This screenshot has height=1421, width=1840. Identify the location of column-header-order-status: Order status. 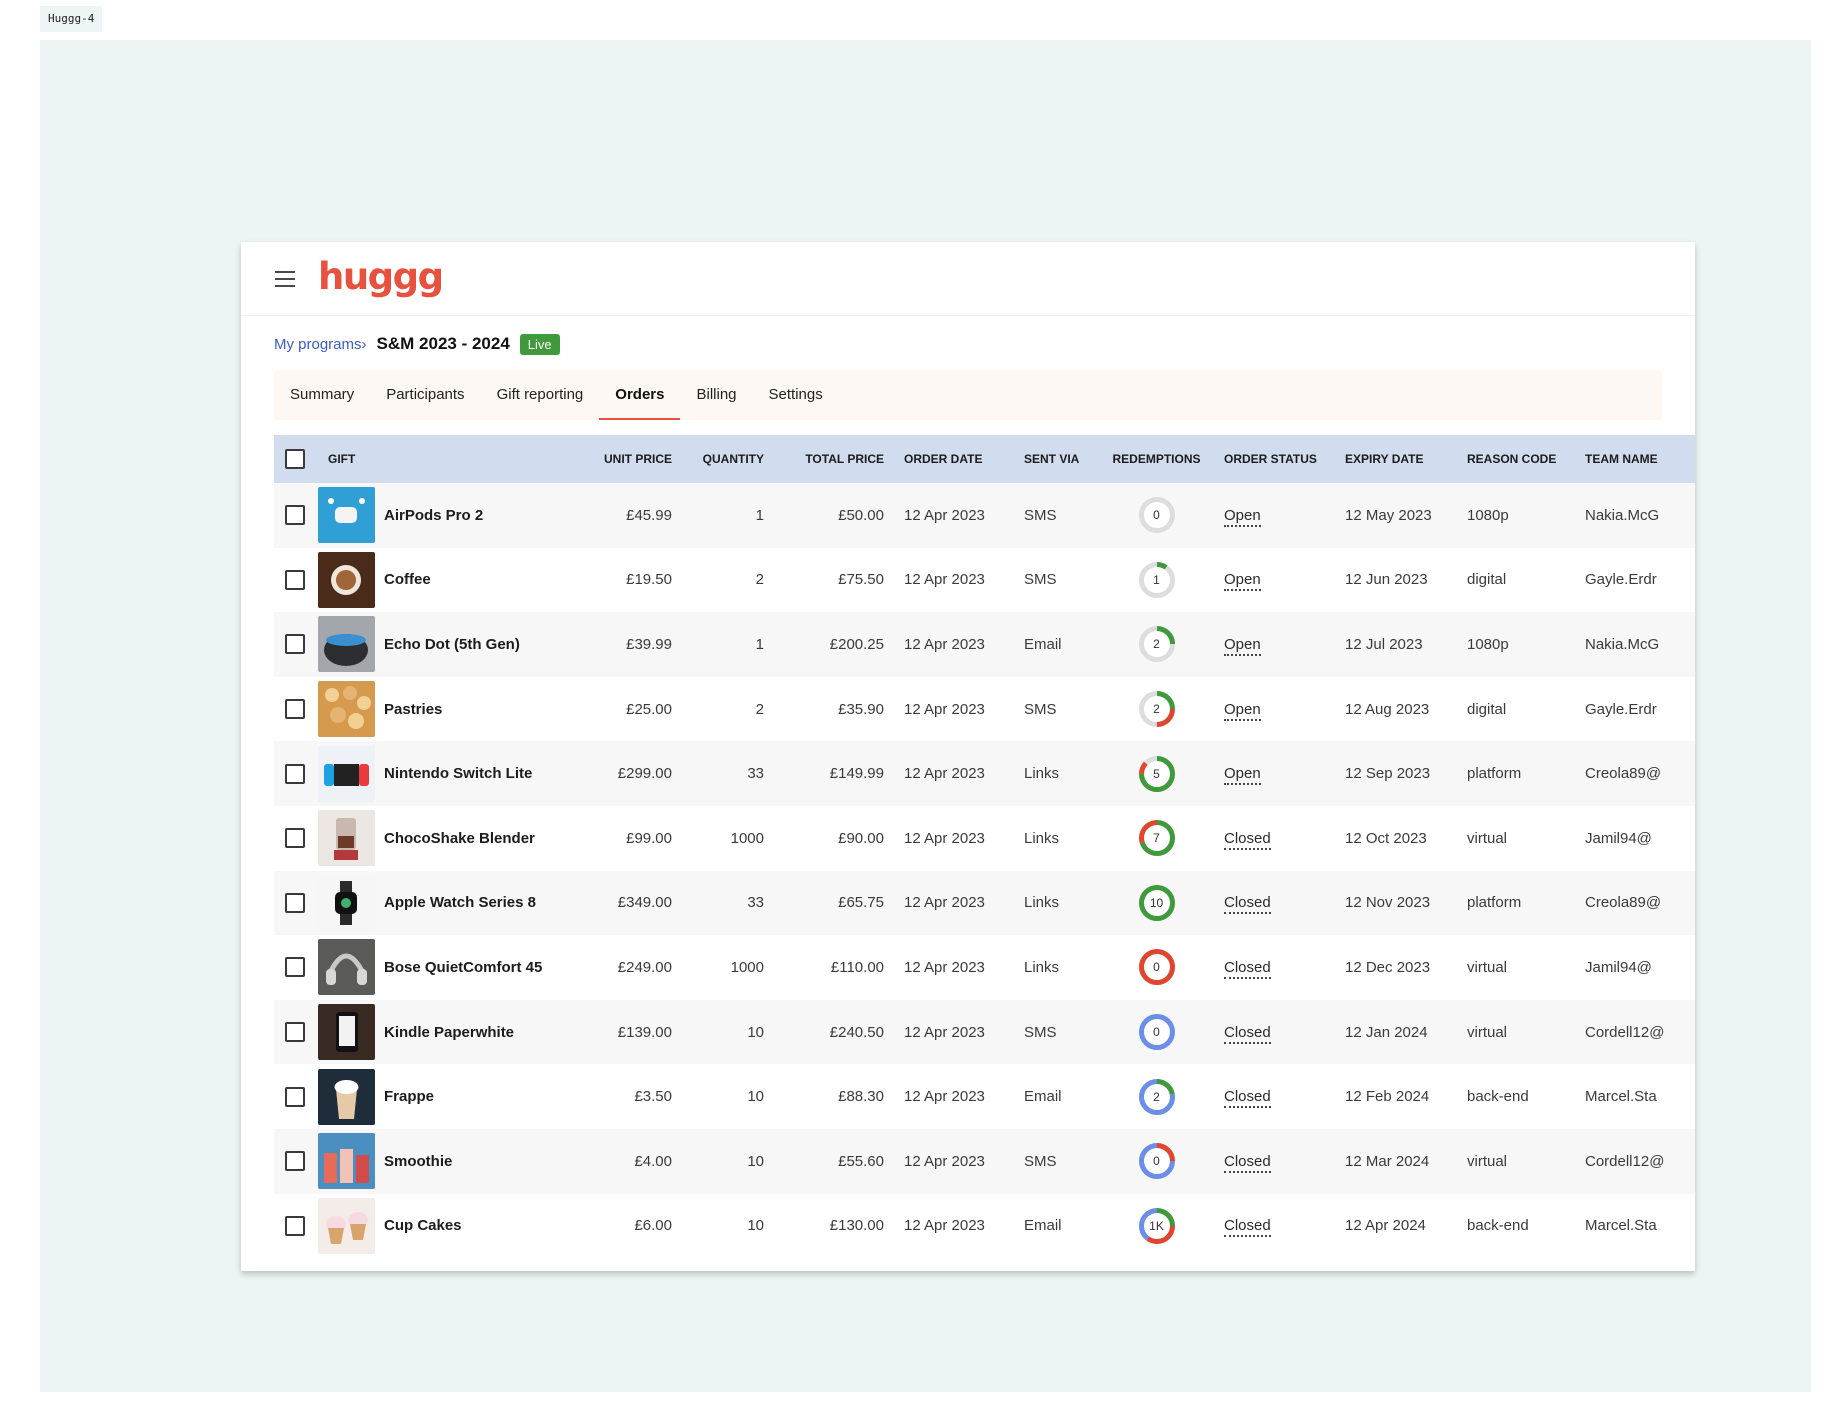
(1274, 459).